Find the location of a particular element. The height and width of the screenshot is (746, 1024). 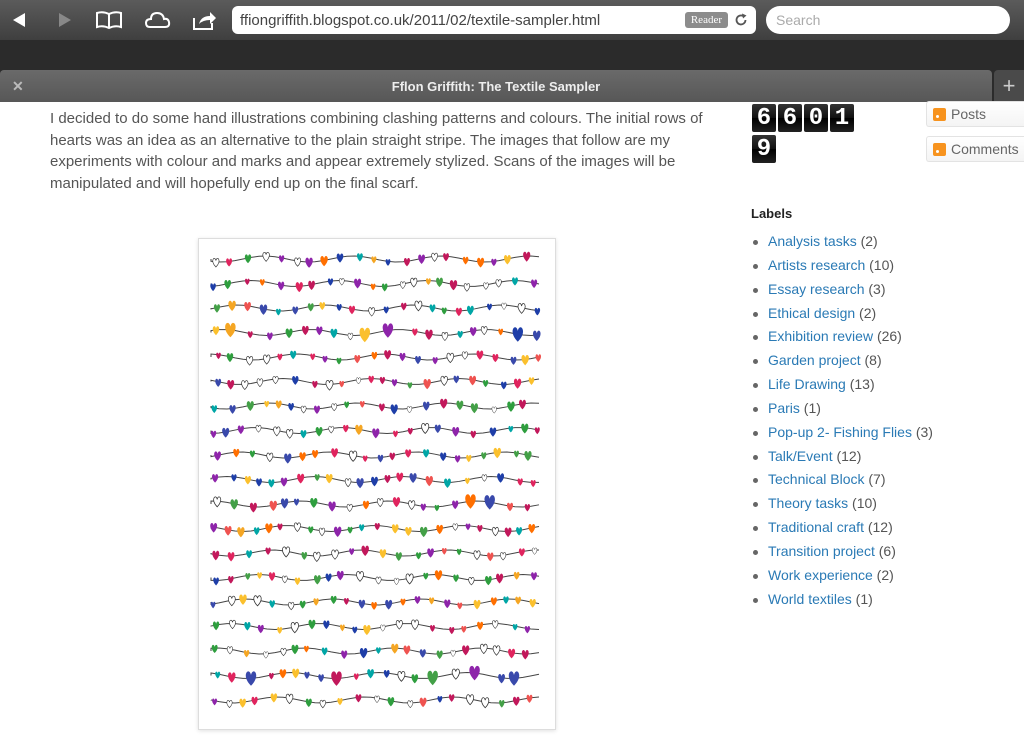

subscribe-posts-button: Posts is located at coordinates (975, 114).